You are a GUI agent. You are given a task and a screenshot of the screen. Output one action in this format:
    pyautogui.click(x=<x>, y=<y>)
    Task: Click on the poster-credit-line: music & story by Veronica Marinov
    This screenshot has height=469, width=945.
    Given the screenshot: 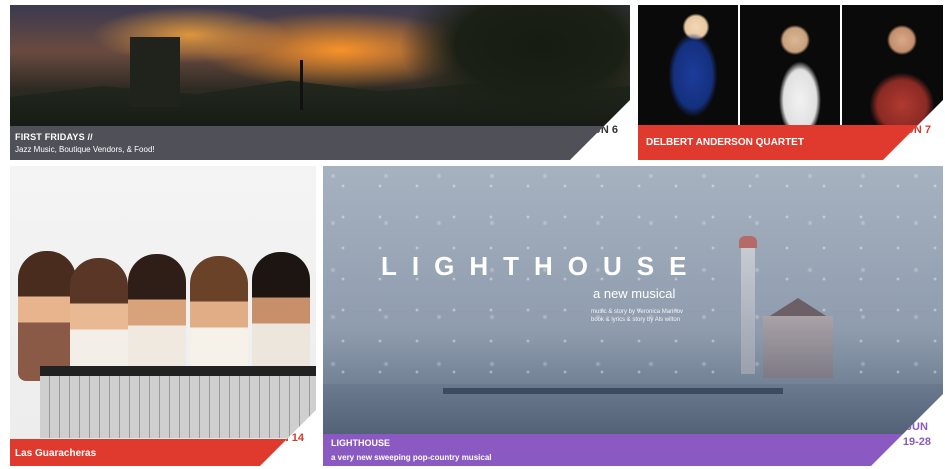 What is the action you would take?
    pyautogui.click(x=637, y=312)
    